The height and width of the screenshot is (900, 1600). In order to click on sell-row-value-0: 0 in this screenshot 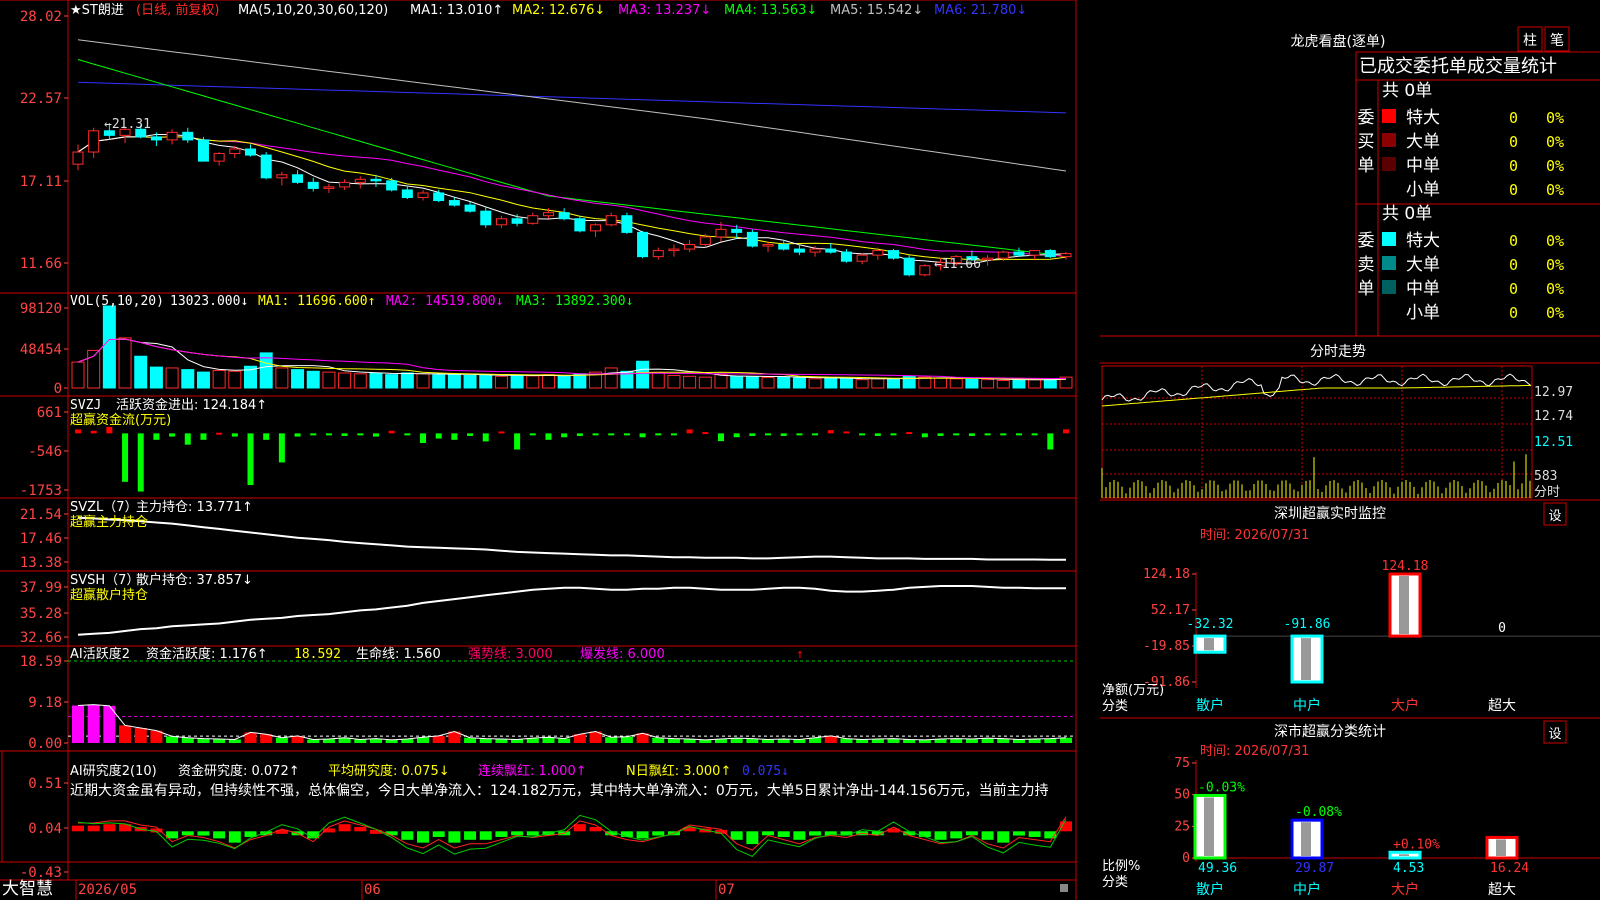, I will do `click(1513, 241)`.